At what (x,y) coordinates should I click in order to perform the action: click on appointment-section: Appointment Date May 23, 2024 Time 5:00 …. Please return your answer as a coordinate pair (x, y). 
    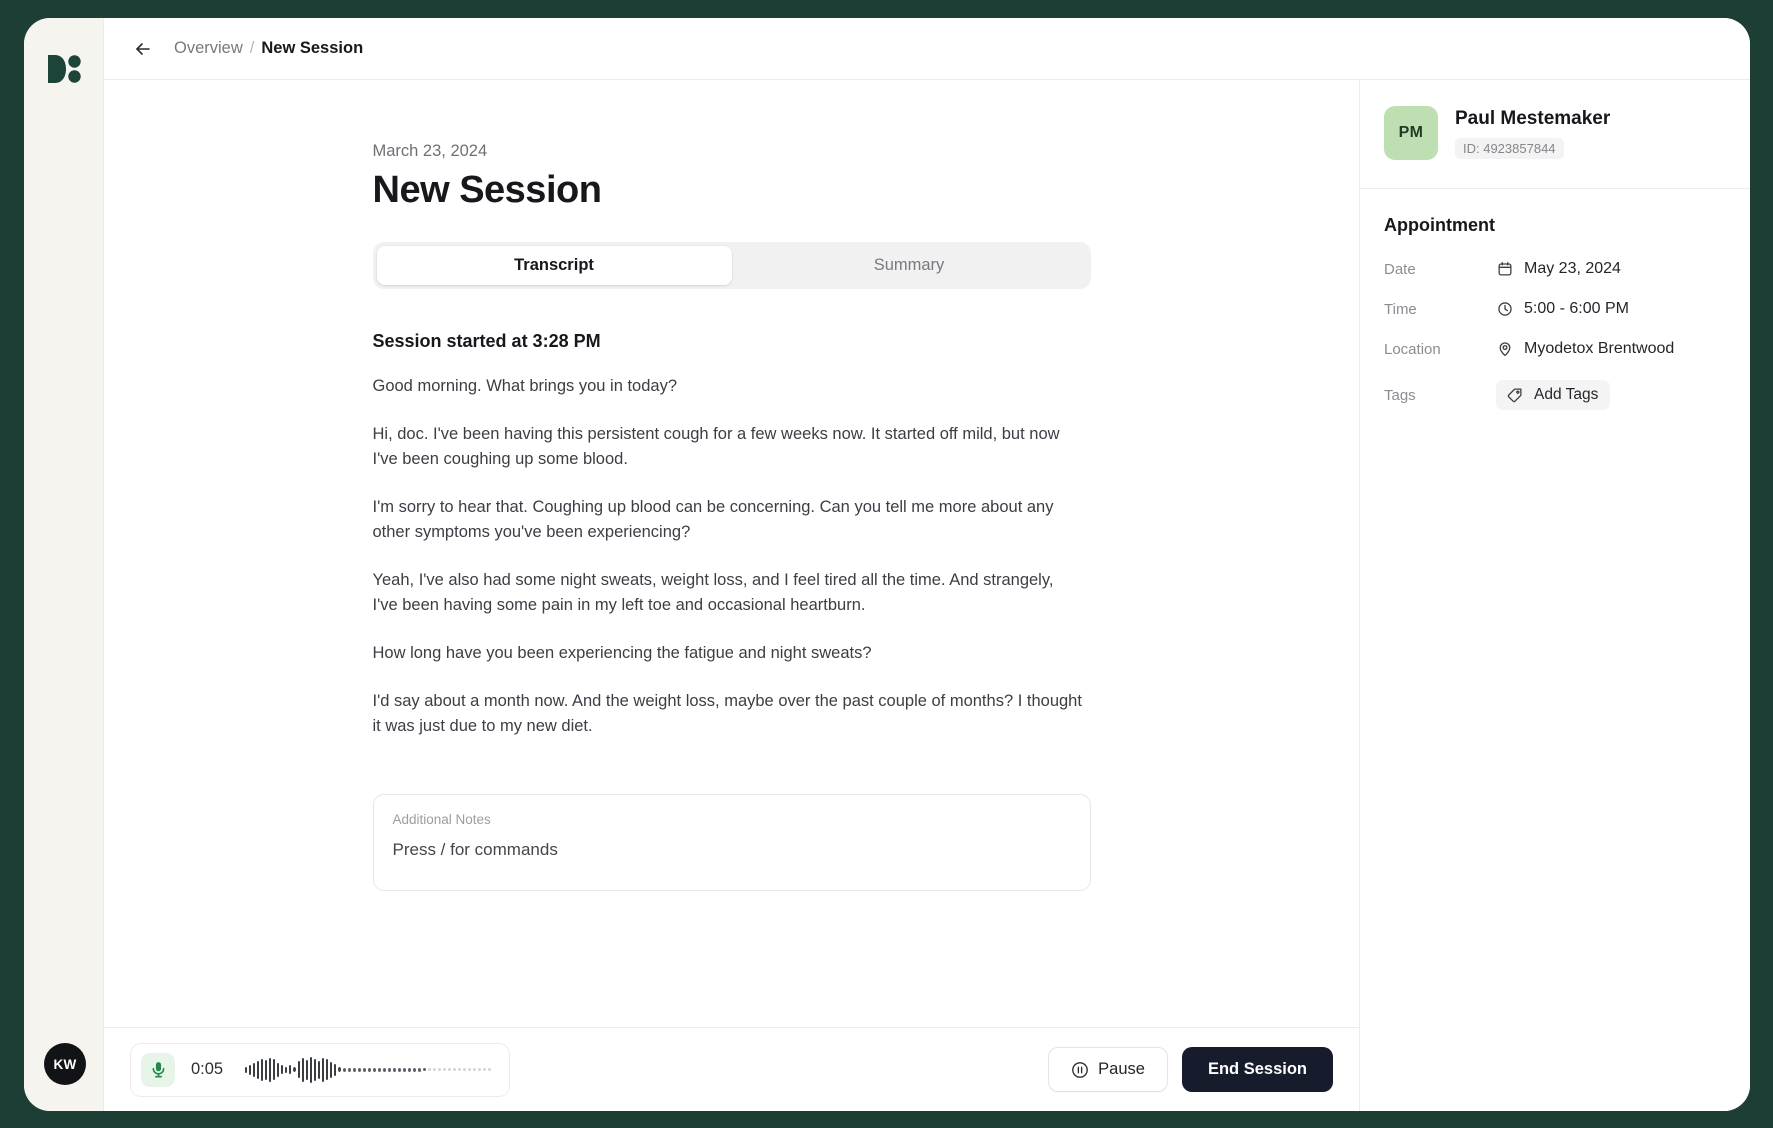
    Looking at the image, I should click on (1555, 310).